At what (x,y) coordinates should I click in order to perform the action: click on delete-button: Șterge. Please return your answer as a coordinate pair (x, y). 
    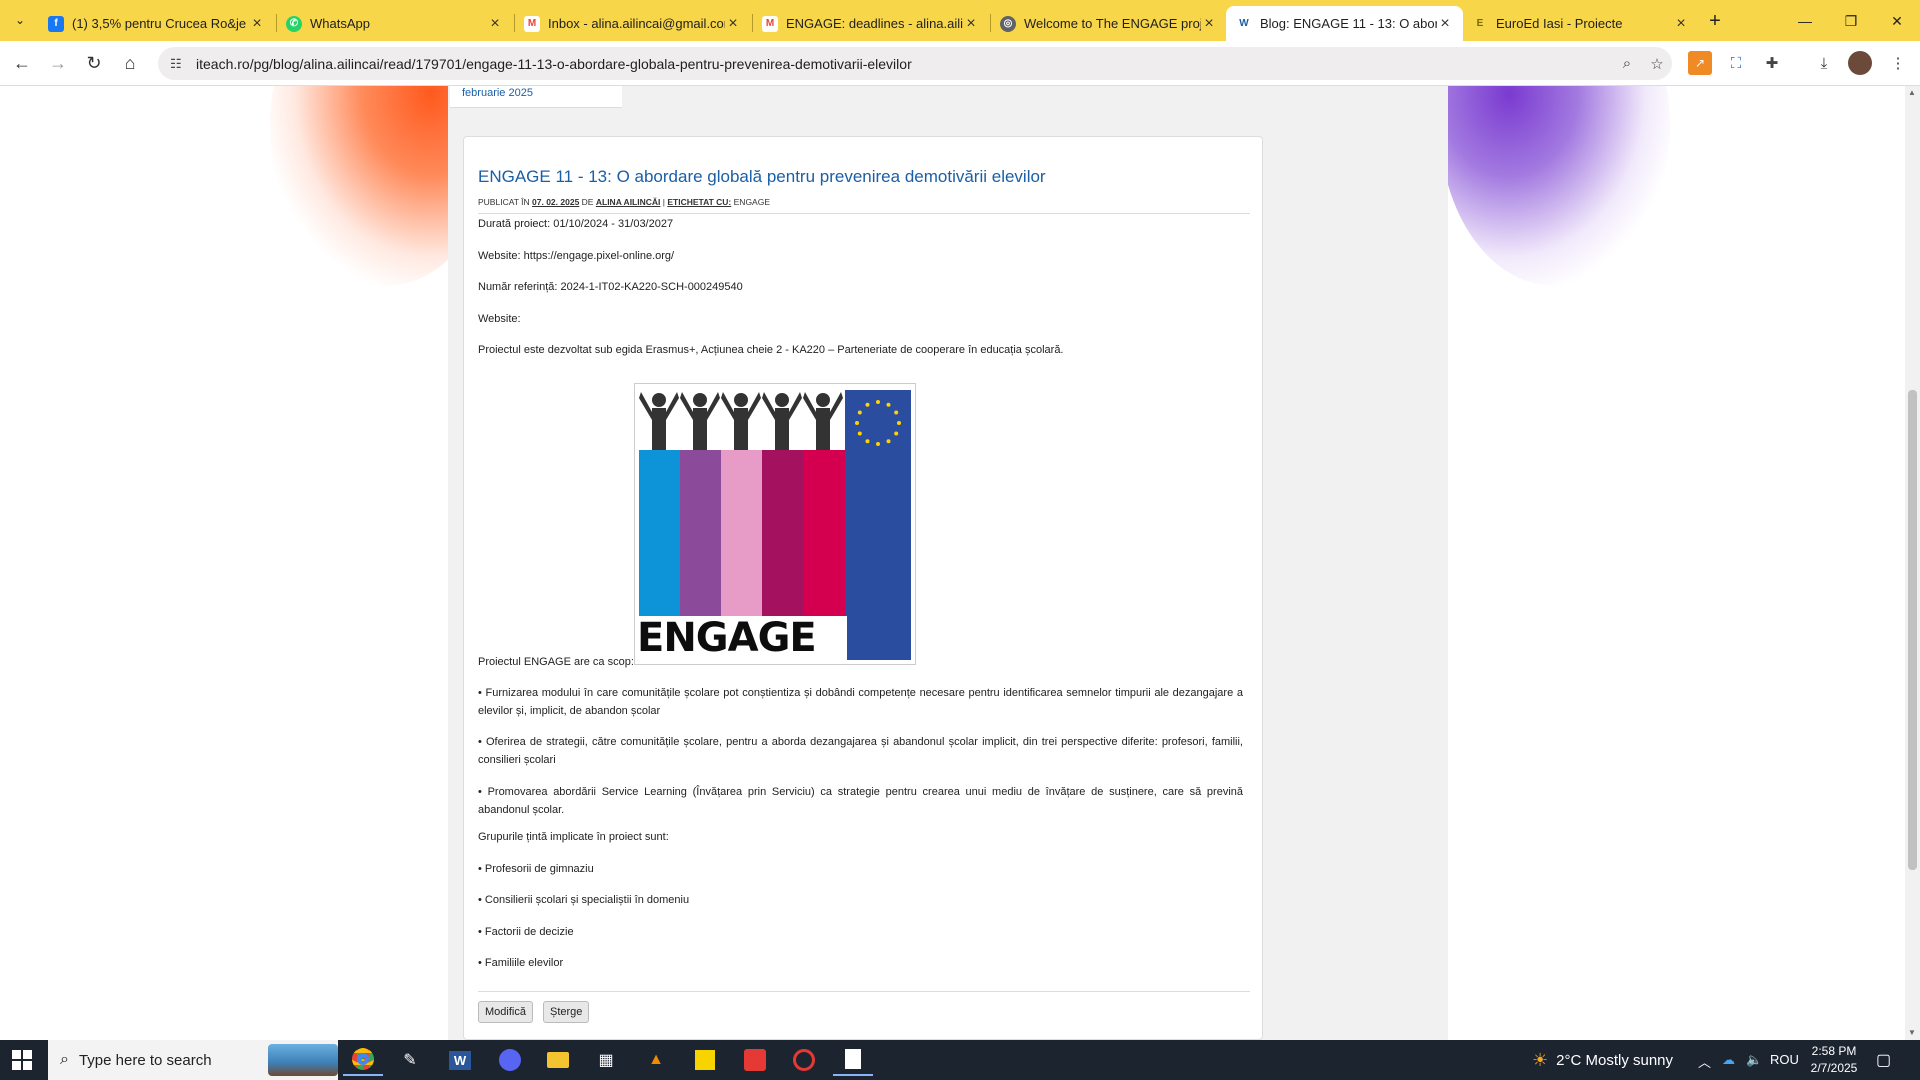
    Looking at the image, I should click on (566, 1012).